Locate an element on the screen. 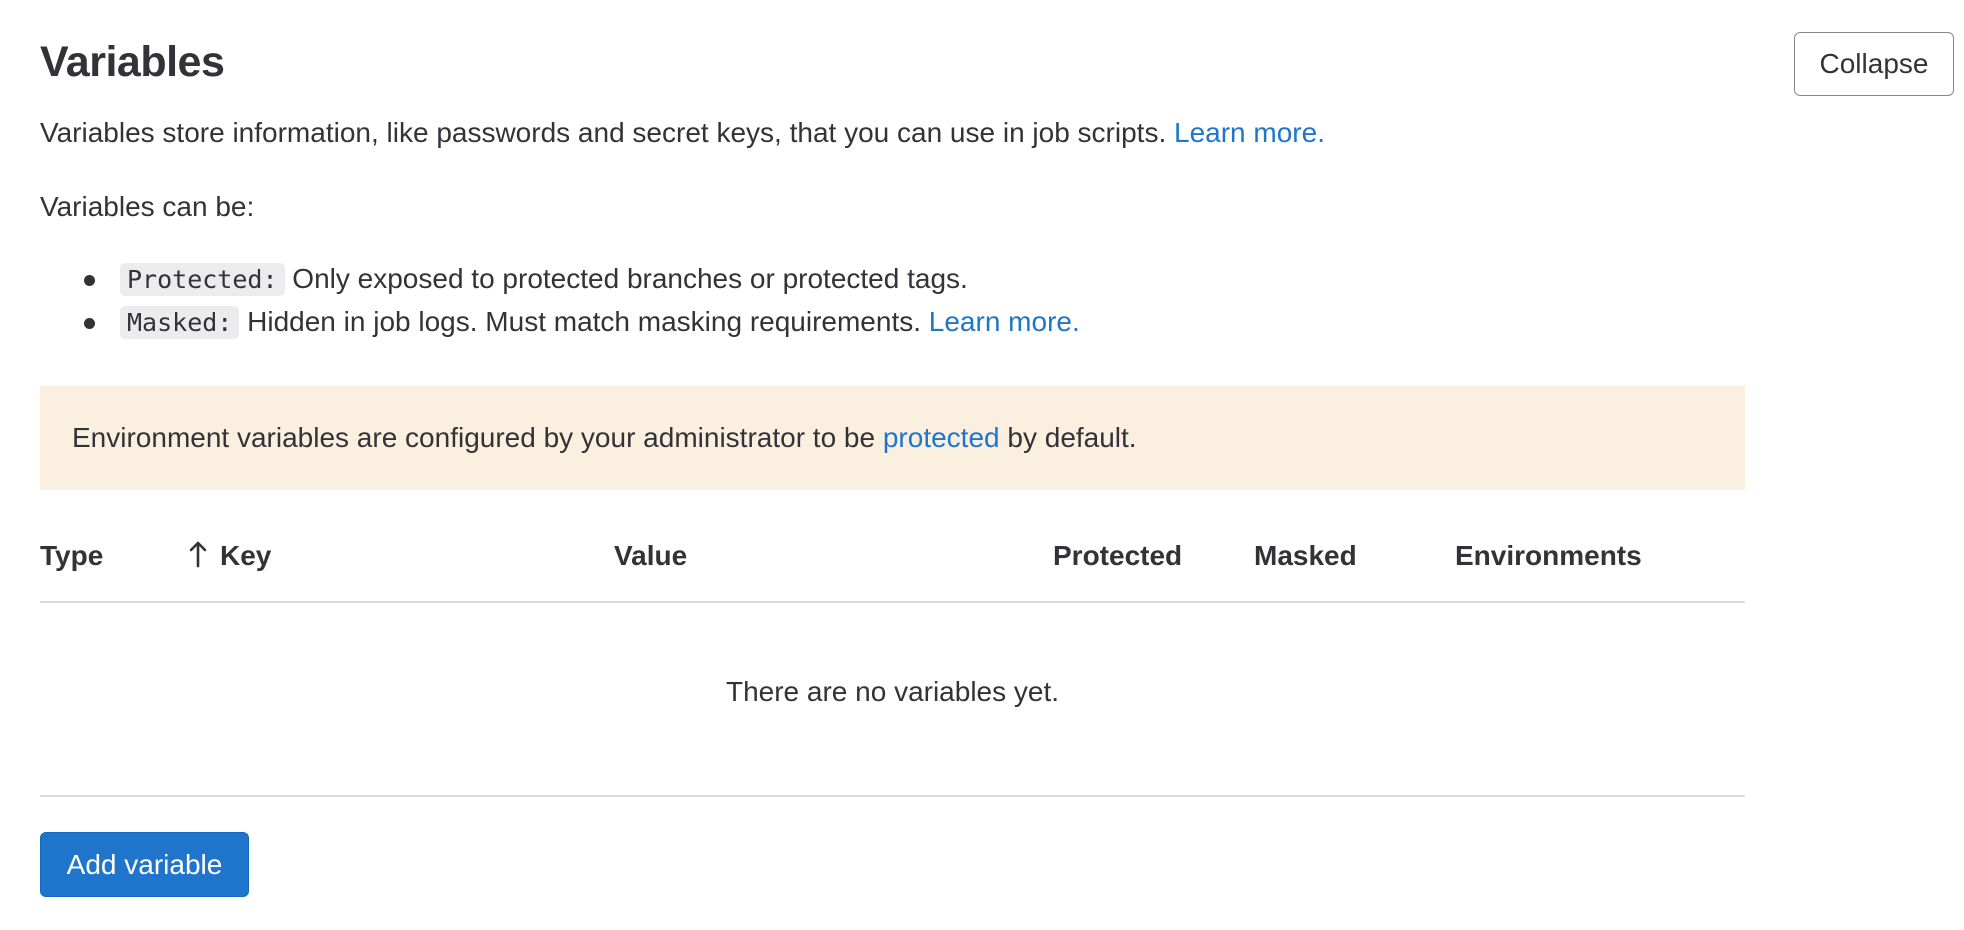  alert-text-after: by default. is located at coordinates (1072, 437).